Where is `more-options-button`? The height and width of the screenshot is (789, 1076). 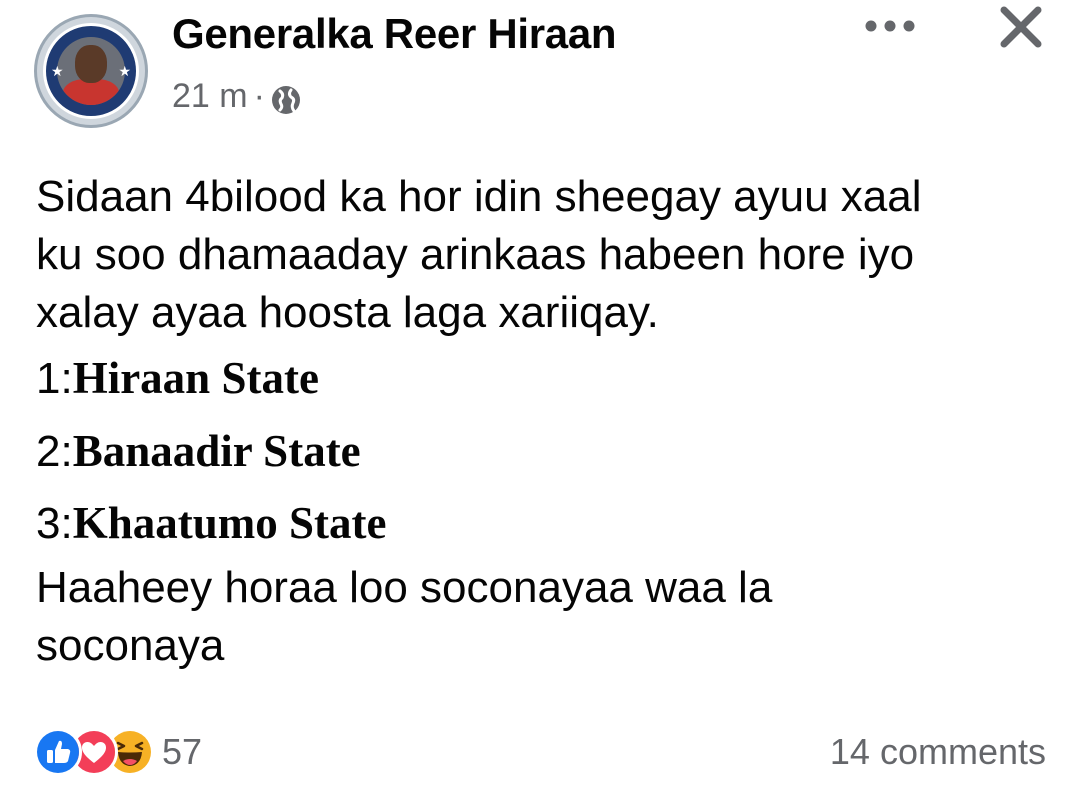
more-options-button is located at coordinates (890, 28).